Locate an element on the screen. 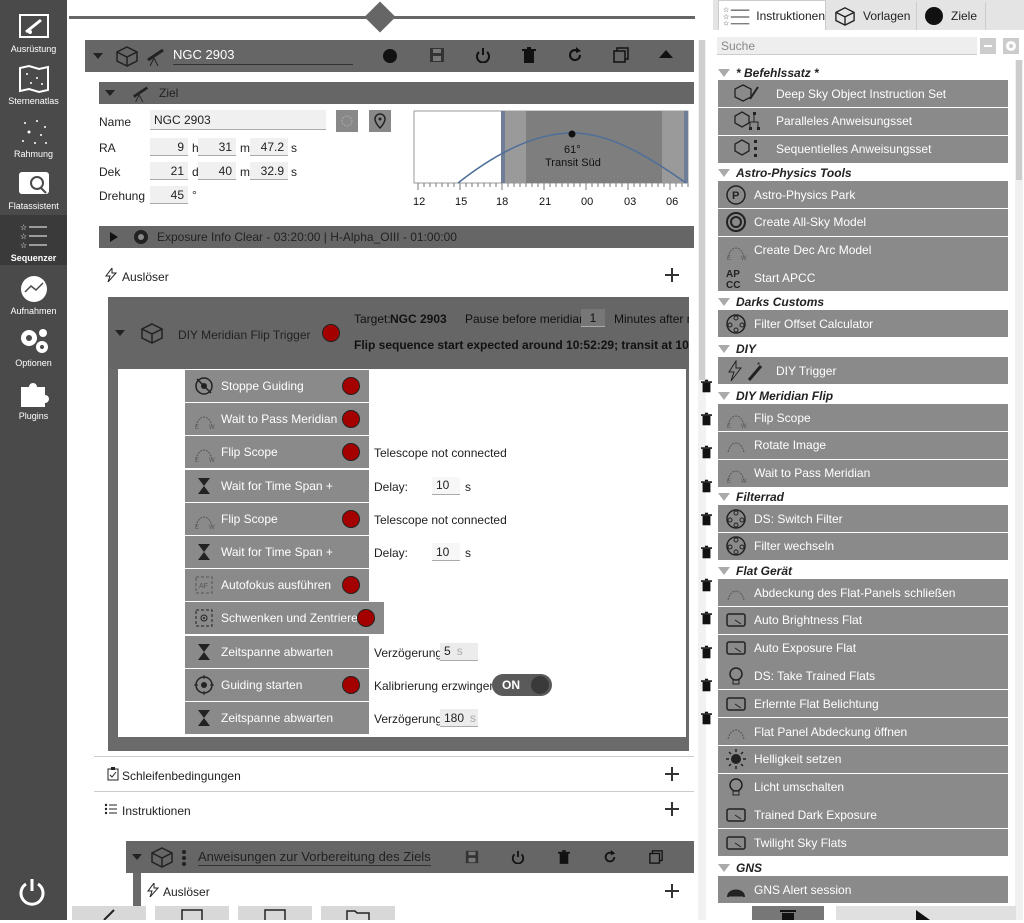  drag-handle-icon is located at coordinates (184, 858).